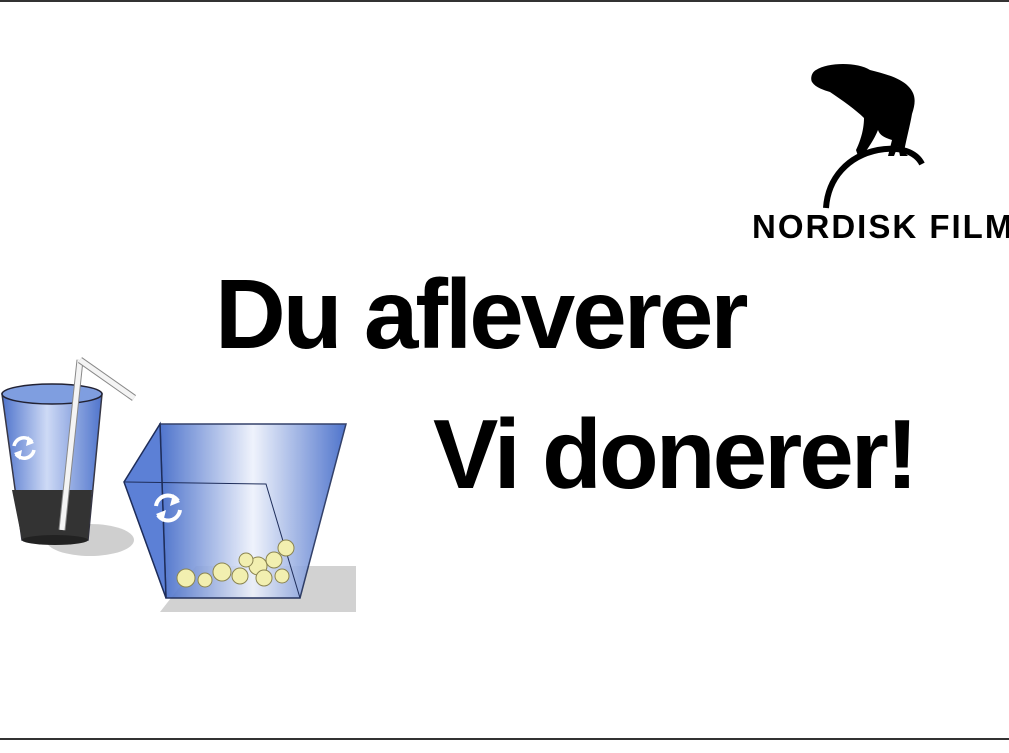 This screenshot has height=753, width=1009. What do you see at coordinates (178, 484) in the screenshot?
I see `cup-and-popcorn-illustration` at bounding box center [178, 484].